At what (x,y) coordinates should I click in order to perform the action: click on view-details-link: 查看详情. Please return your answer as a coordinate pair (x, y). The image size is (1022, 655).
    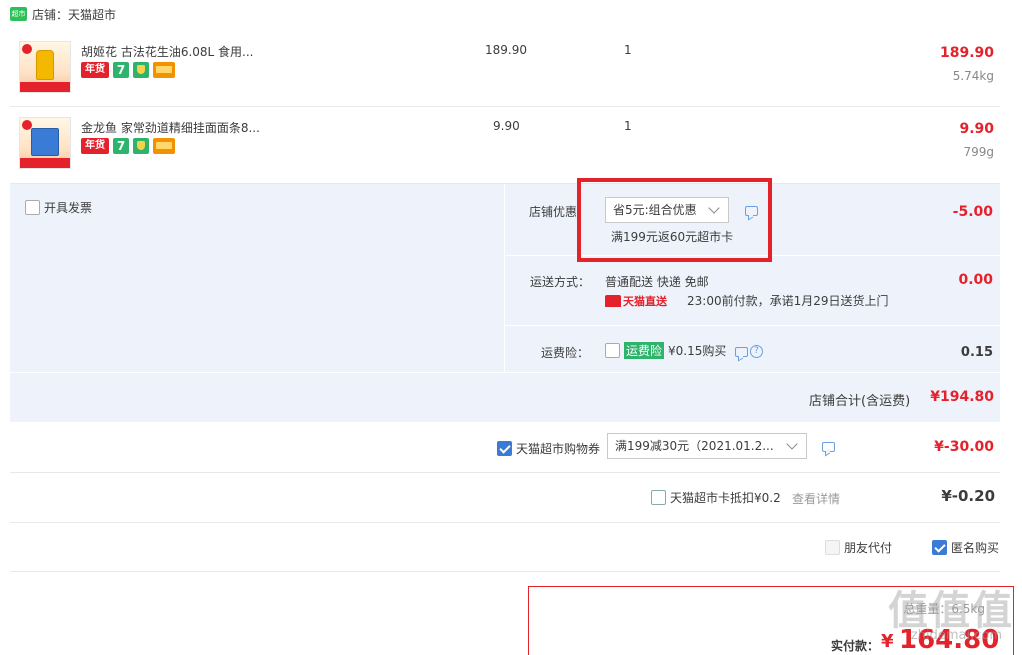
    Looking at the image, I should click on (816, 498).